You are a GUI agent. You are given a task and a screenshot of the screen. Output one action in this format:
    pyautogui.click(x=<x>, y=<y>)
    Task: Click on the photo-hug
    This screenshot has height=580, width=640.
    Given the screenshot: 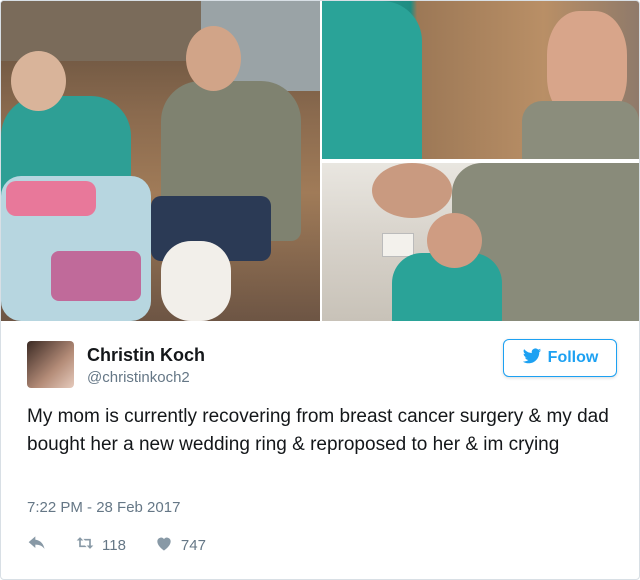 What is the action you would take?
    pyautogui.click(x=480, y=242)
    